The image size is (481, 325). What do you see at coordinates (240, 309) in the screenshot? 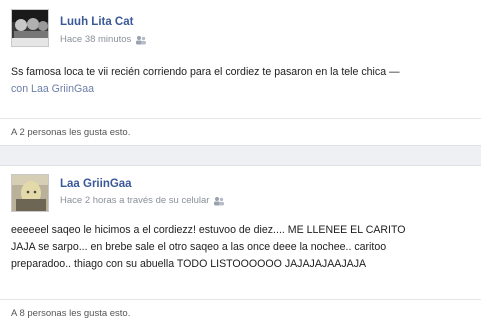
I see `likes-summary: A 8 personas les gusta esto.` at bounding box center [240, 309].